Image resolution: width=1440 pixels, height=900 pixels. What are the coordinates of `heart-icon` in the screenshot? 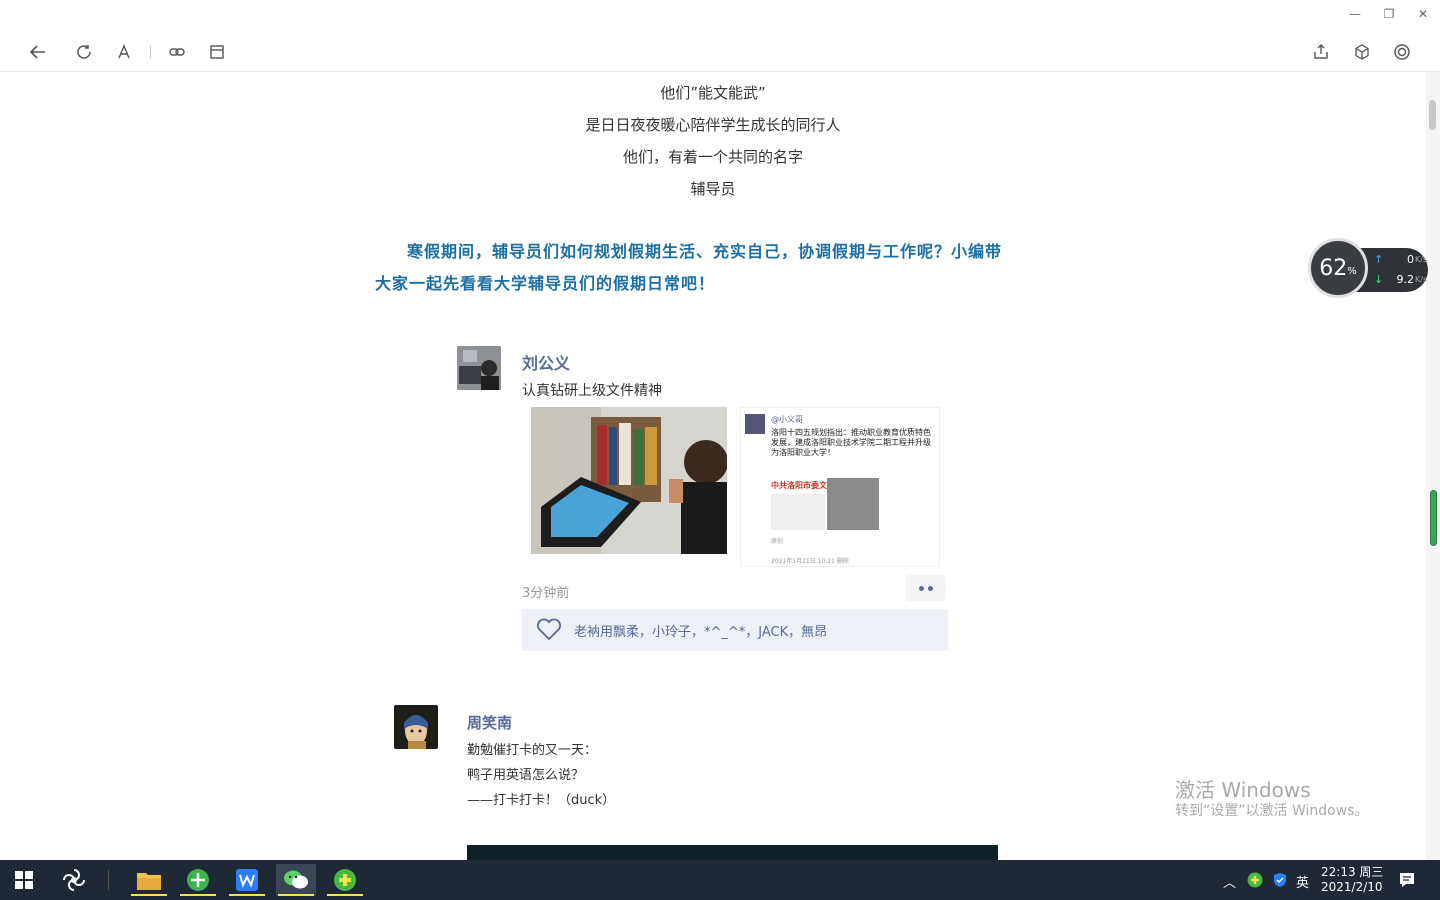 It's located at (549, 631).